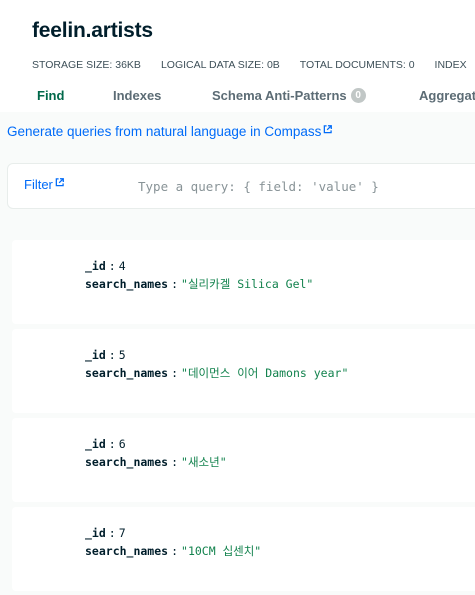  What do you see at coordinates (156, 462) in the screenshot?
I see `document-field: search_names: "새소년"` at bounding box center [156, 462].